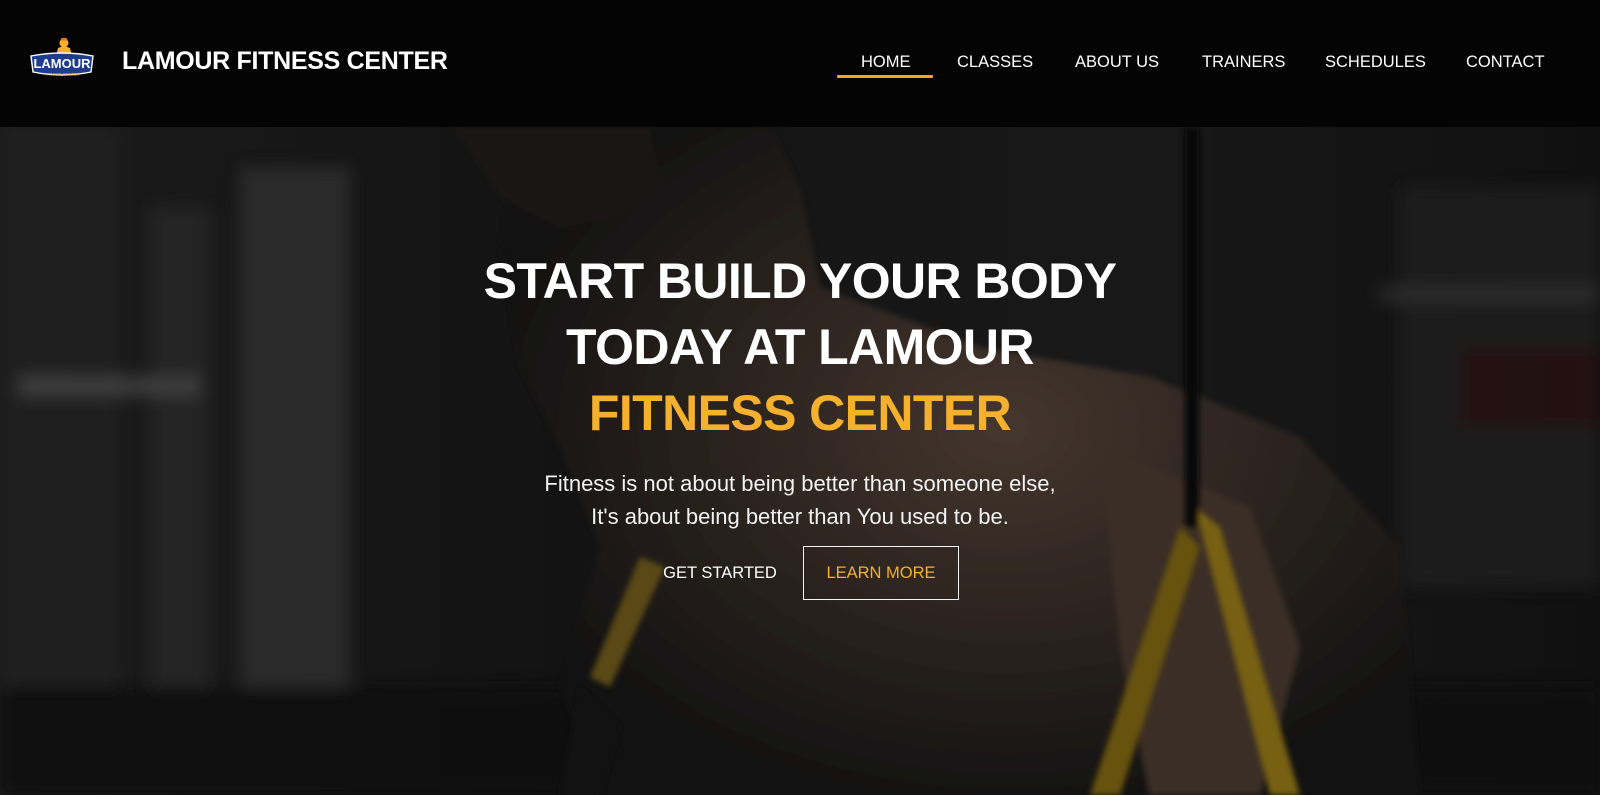 This screenshot has height=795, width=1600. What do you see at coordinates (1505, 62) in the screenshot?
I see `nav-item-contact: CONTACT` at bounding box center [1505, 62].